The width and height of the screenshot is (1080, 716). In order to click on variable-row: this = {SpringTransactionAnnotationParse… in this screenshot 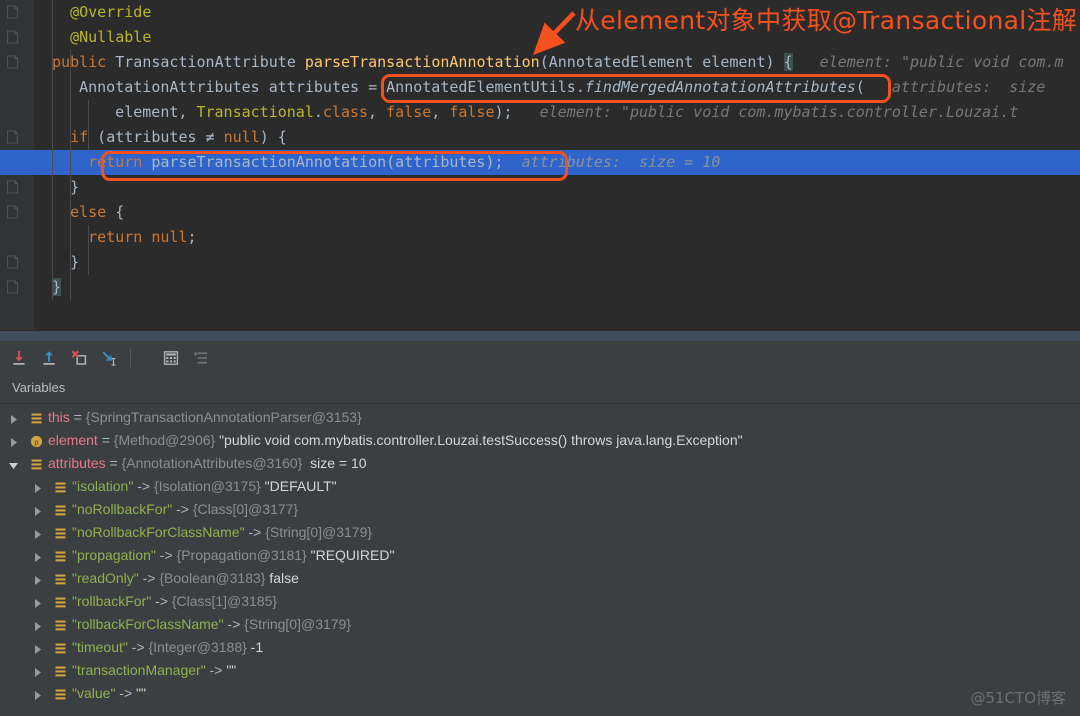, I will do `click(540, 418)`.